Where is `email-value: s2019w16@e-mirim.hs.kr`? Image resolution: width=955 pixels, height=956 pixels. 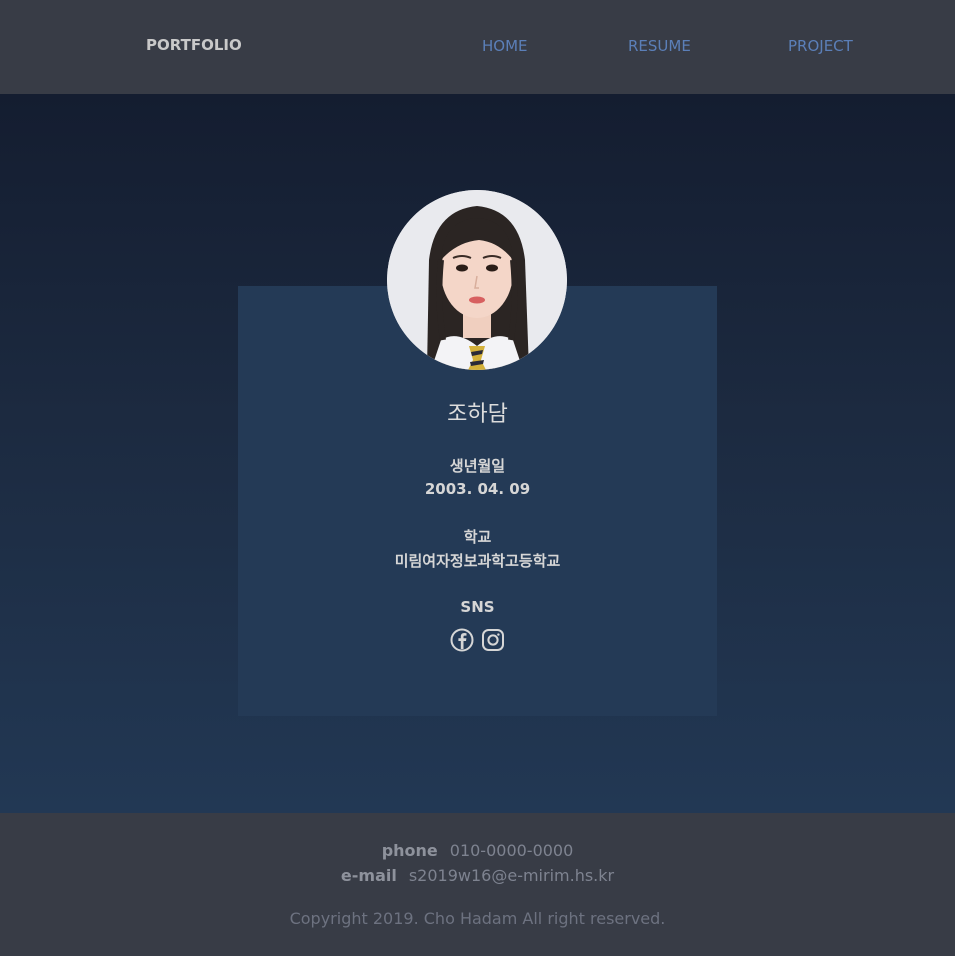 email-value: s2019w16@e-mirim.hs.kr is located at coordinates (511, 875).